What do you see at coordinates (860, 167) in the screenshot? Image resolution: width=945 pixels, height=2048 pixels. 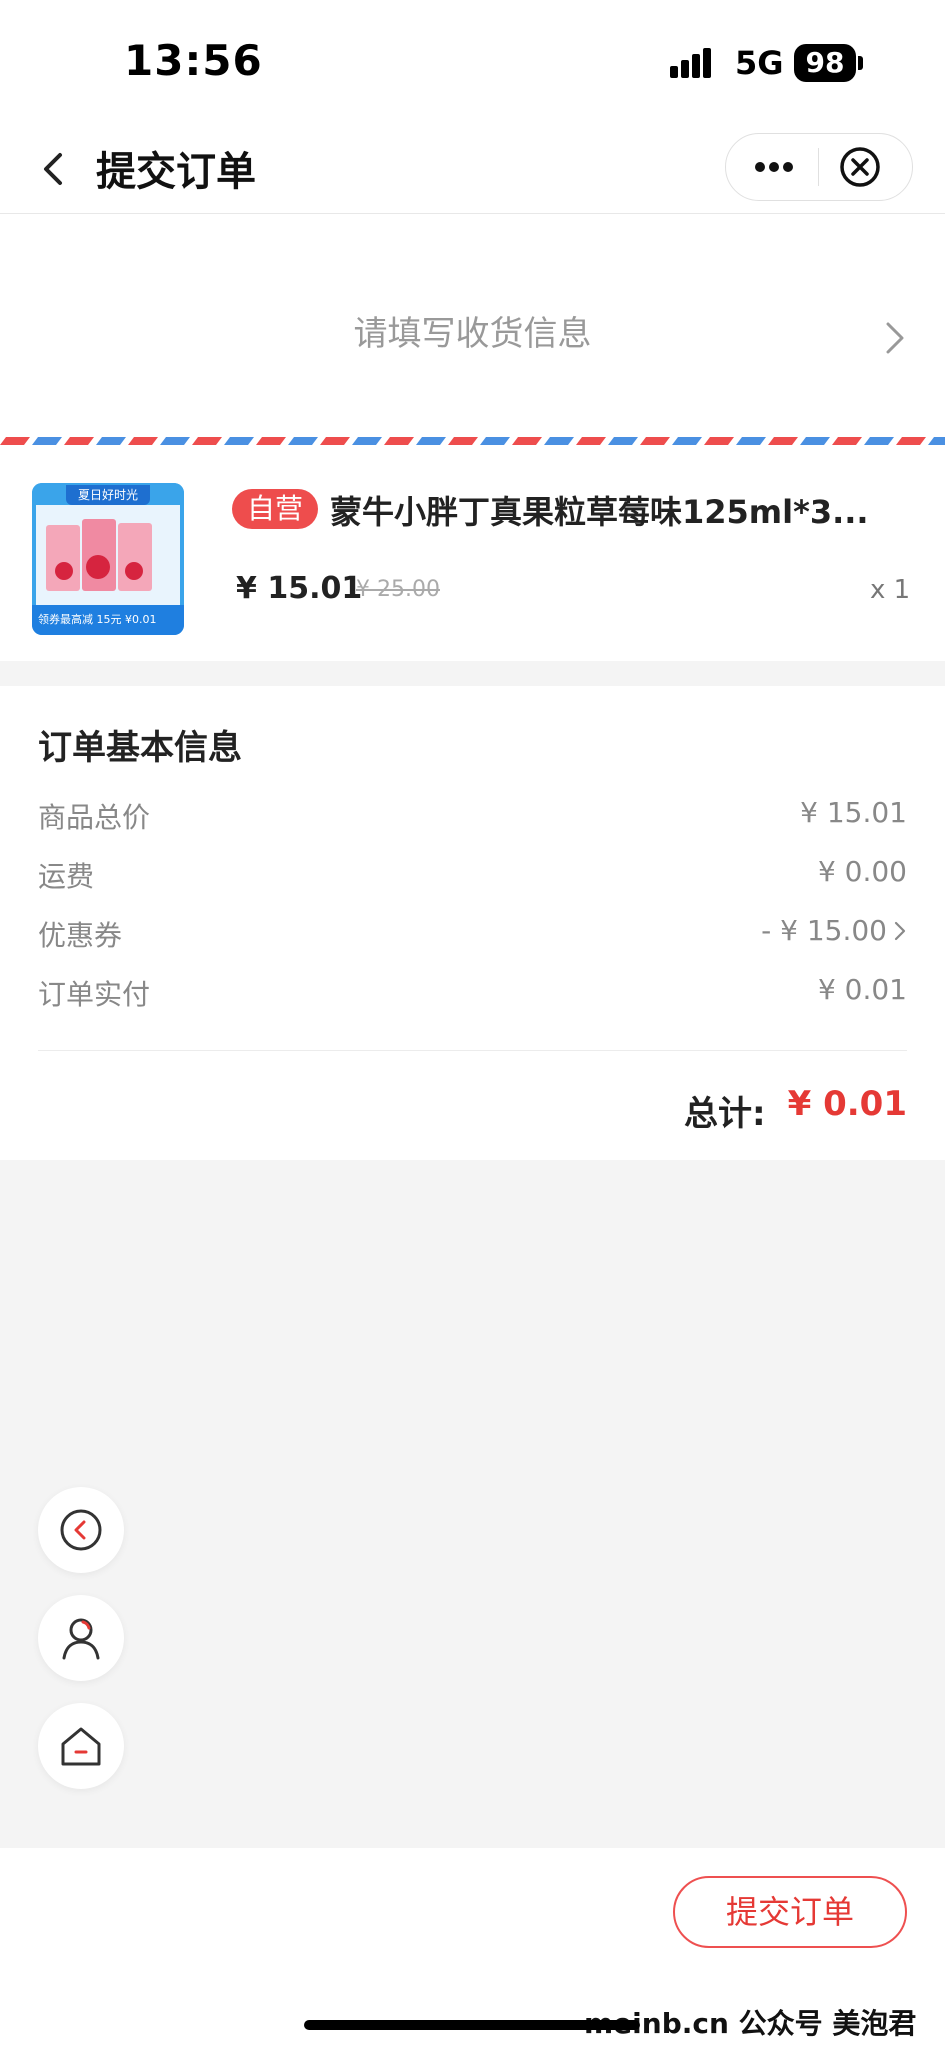 I see `close-icon` at bounding box center [860, 167].